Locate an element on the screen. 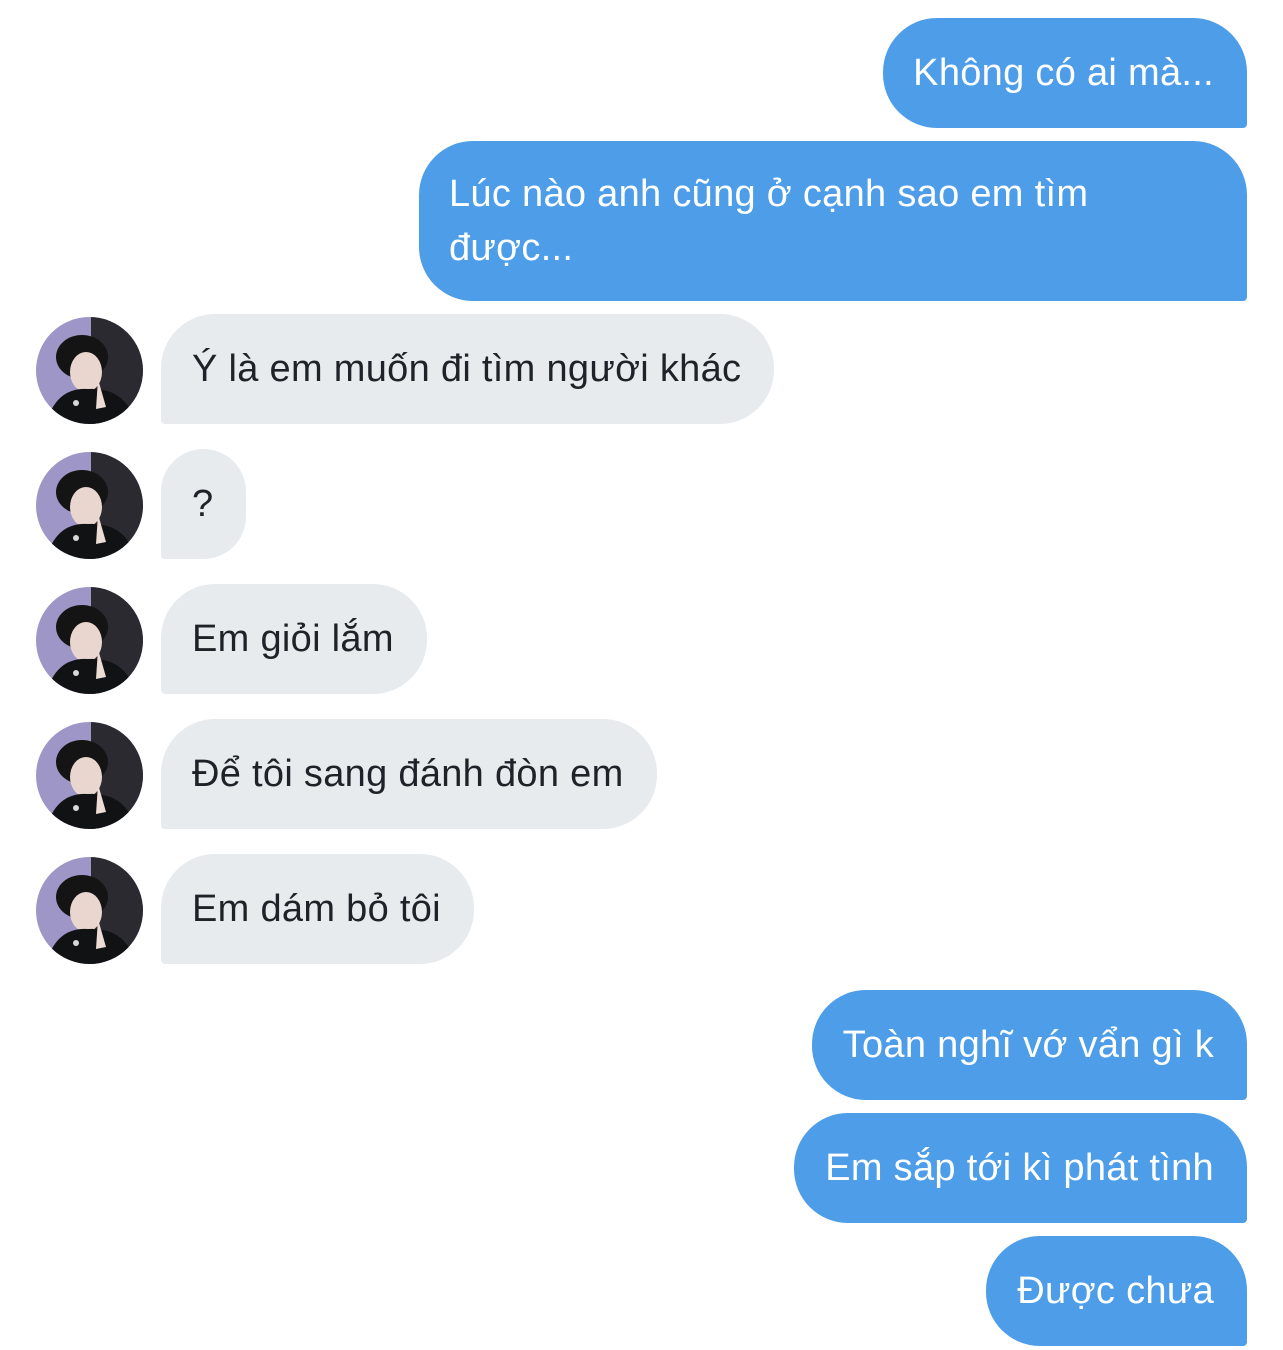 Image resolution: width=1283 pixels, height=1350 pixels. message-bubble-received: ? is located at coordinates (204, 504).